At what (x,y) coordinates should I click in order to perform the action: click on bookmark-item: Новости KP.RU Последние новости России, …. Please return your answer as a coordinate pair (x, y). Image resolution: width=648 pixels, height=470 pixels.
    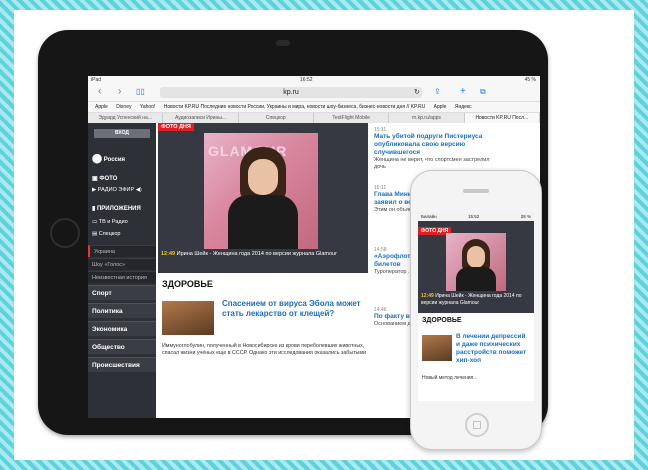
    Looking at the image, I should click on (295, 107).